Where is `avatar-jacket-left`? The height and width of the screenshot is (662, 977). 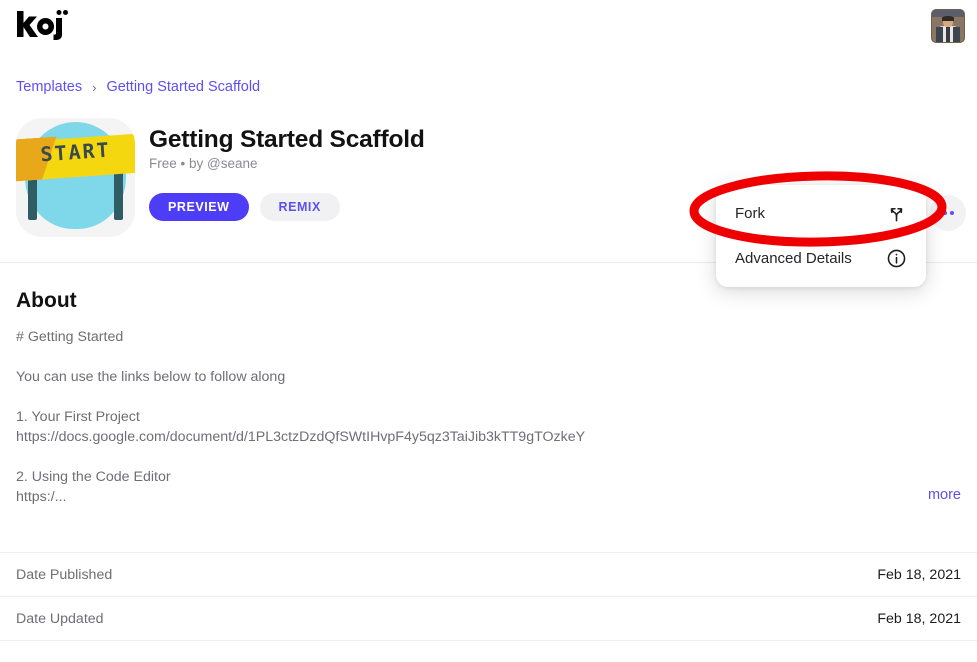 avatar-jacket-left is located at coordinates (939, 34).